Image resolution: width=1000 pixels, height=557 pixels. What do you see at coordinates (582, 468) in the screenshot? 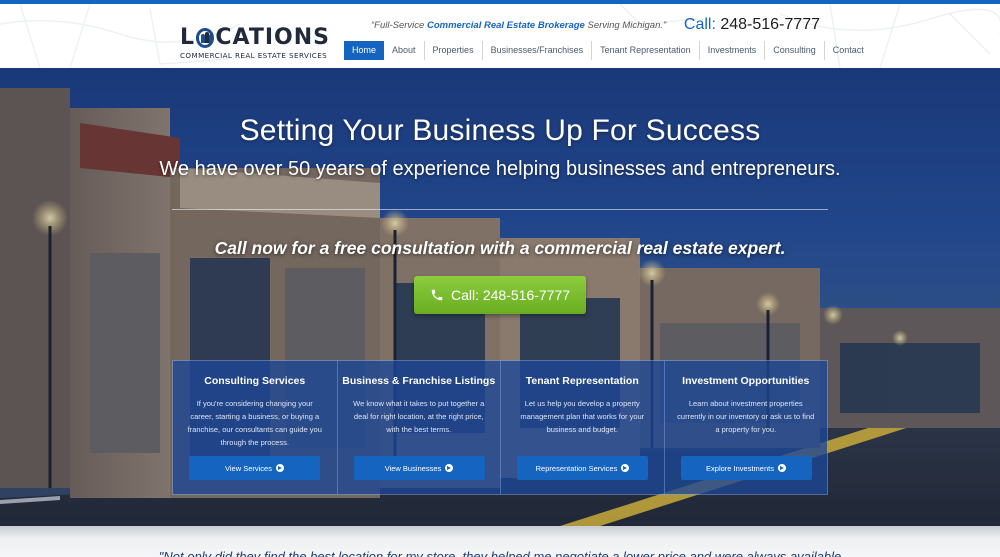
I see `representation-services-button: Representation Services` at bounding box center [582, 468].